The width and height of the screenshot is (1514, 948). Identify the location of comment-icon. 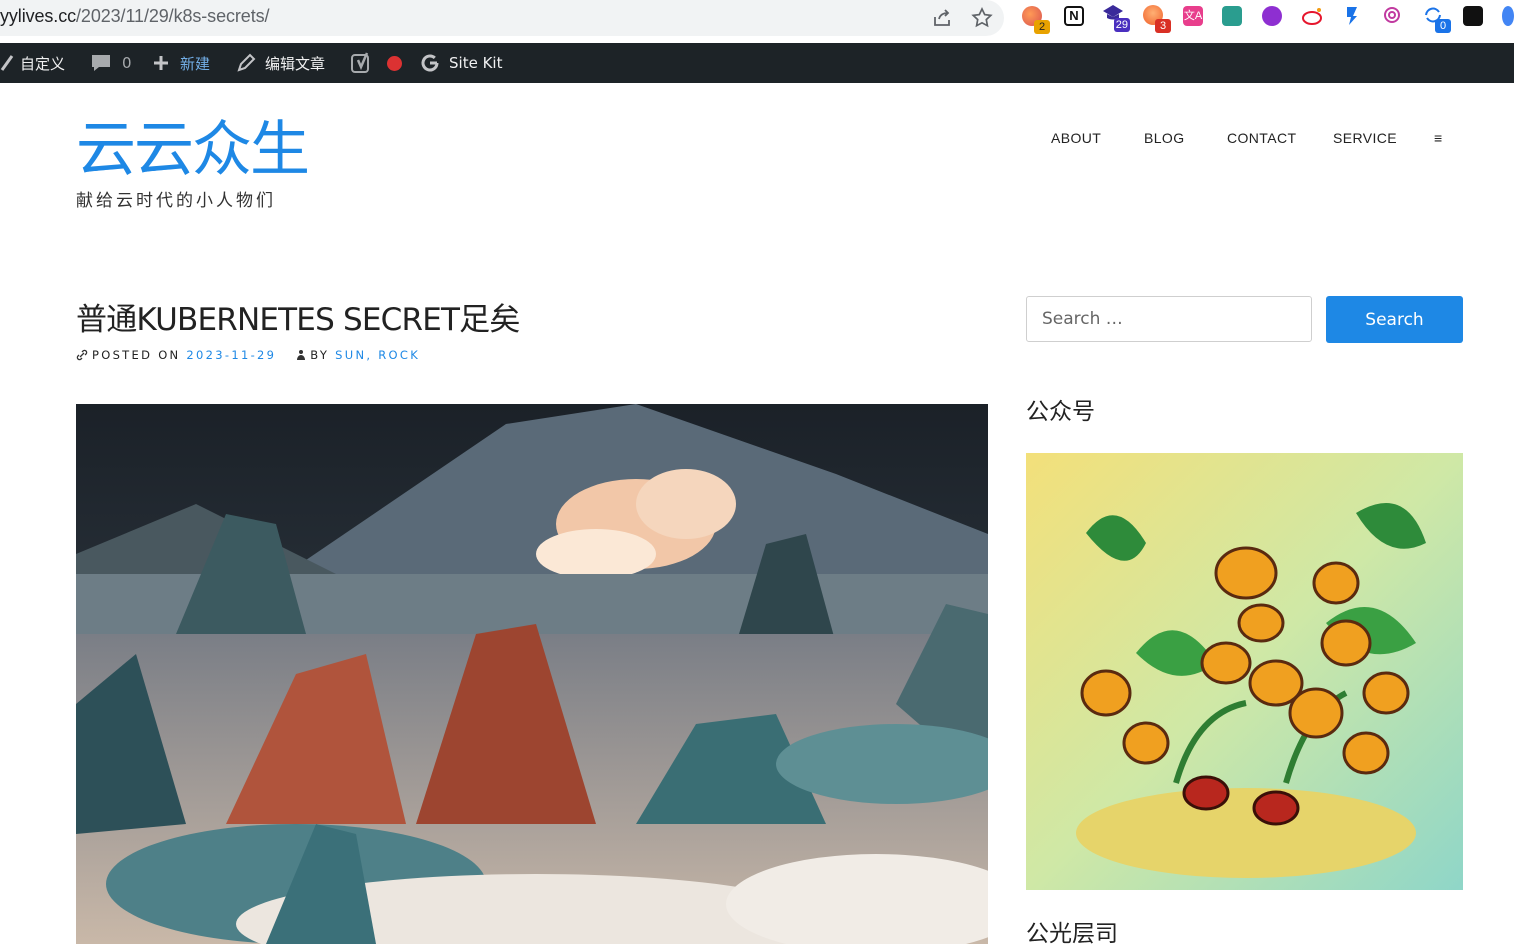
(101, 63).